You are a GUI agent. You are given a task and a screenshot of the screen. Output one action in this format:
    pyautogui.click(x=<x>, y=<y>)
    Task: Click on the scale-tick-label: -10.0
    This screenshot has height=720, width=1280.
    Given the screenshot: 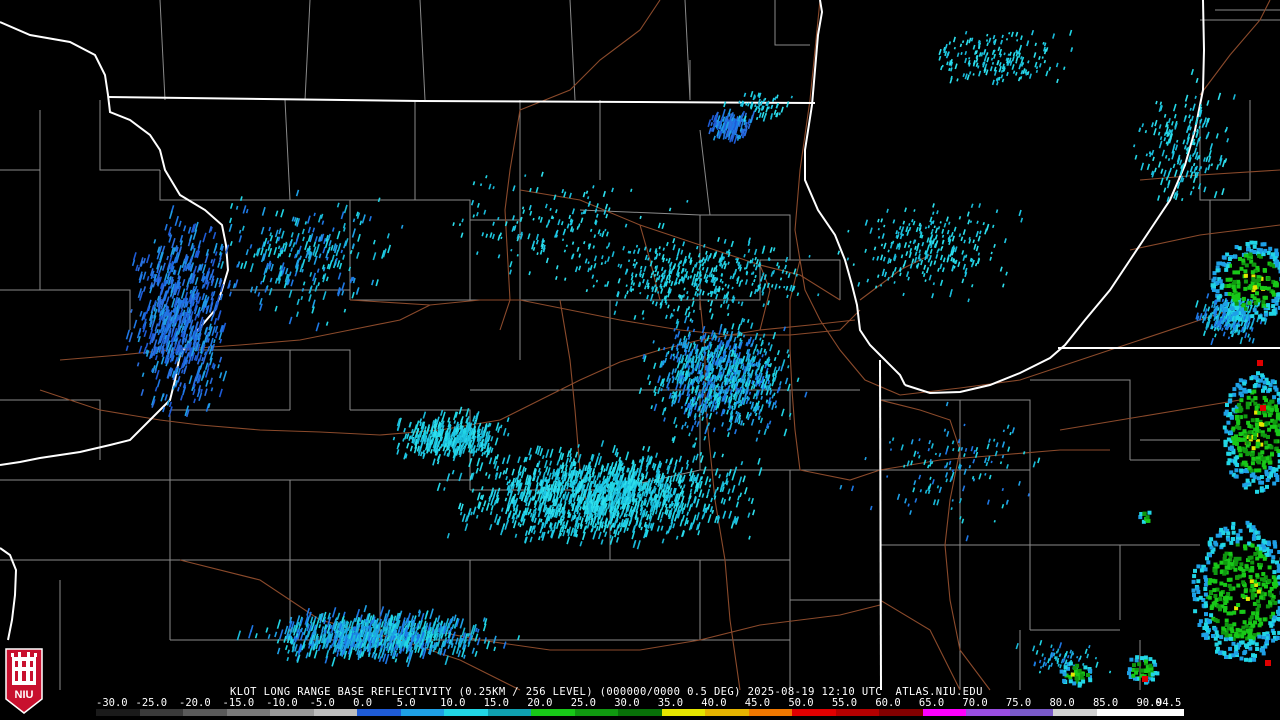 What is the action you would take?
    pyautogui.click(x=282, y=703)
    